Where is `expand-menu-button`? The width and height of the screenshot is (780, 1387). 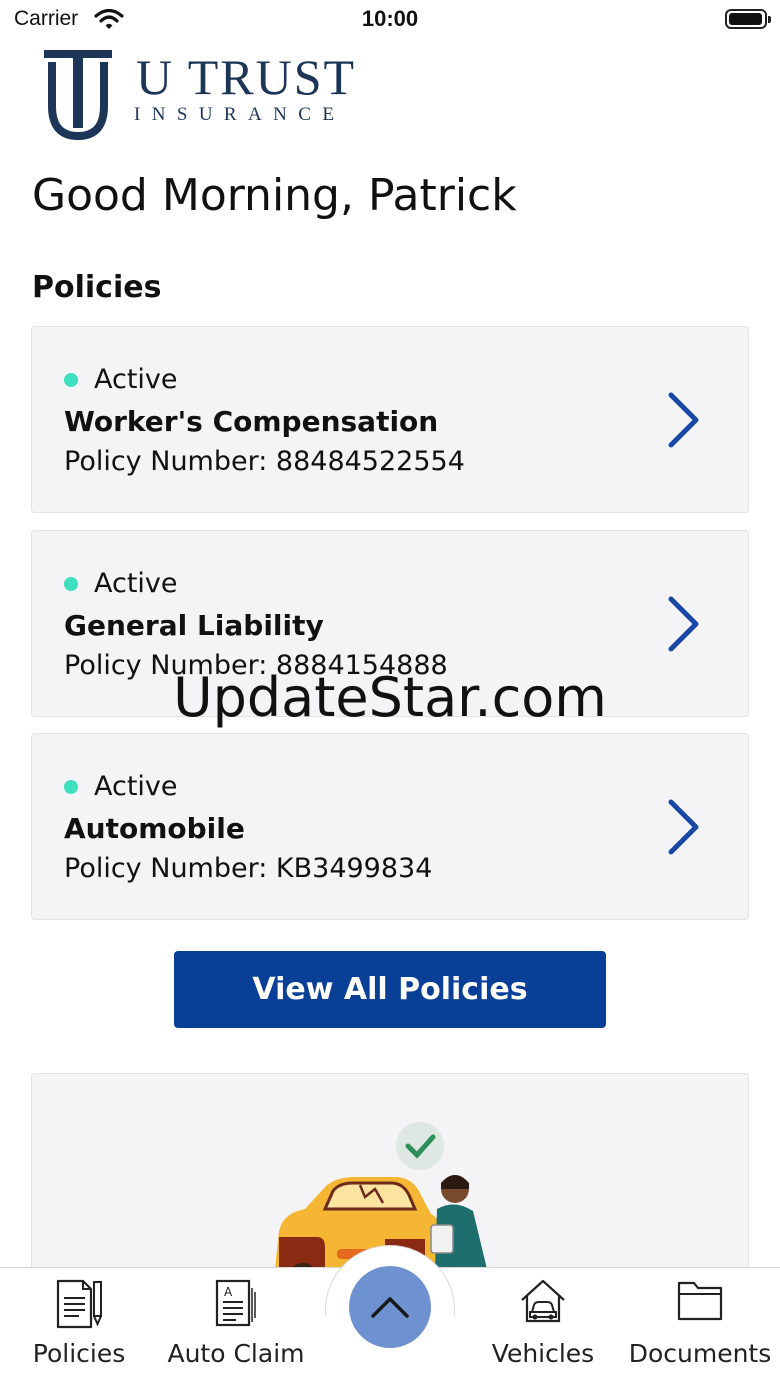
expand-menu-button is located at coordinates (390, 1307).